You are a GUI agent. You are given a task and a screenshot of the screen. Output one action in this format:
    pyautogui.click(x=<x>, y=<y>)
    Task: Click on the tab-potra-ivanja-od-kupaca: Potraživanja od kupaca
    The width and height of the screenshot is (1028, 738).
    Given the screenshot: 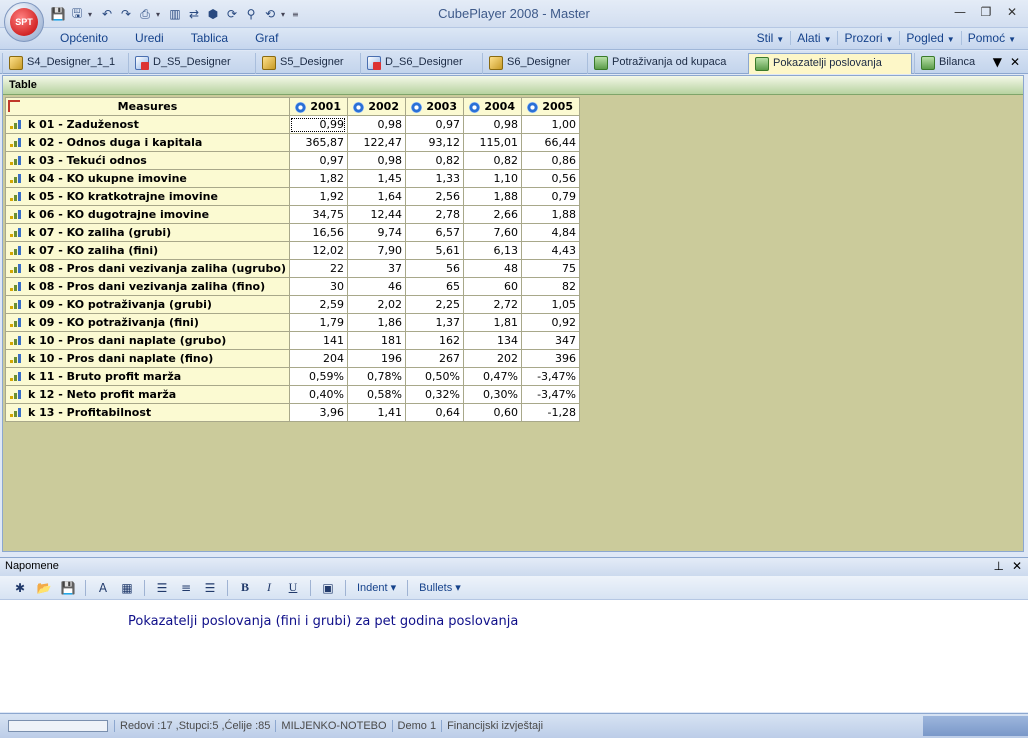 What is the action you would take?
    pyautogui.click(x=659, y=63)
    